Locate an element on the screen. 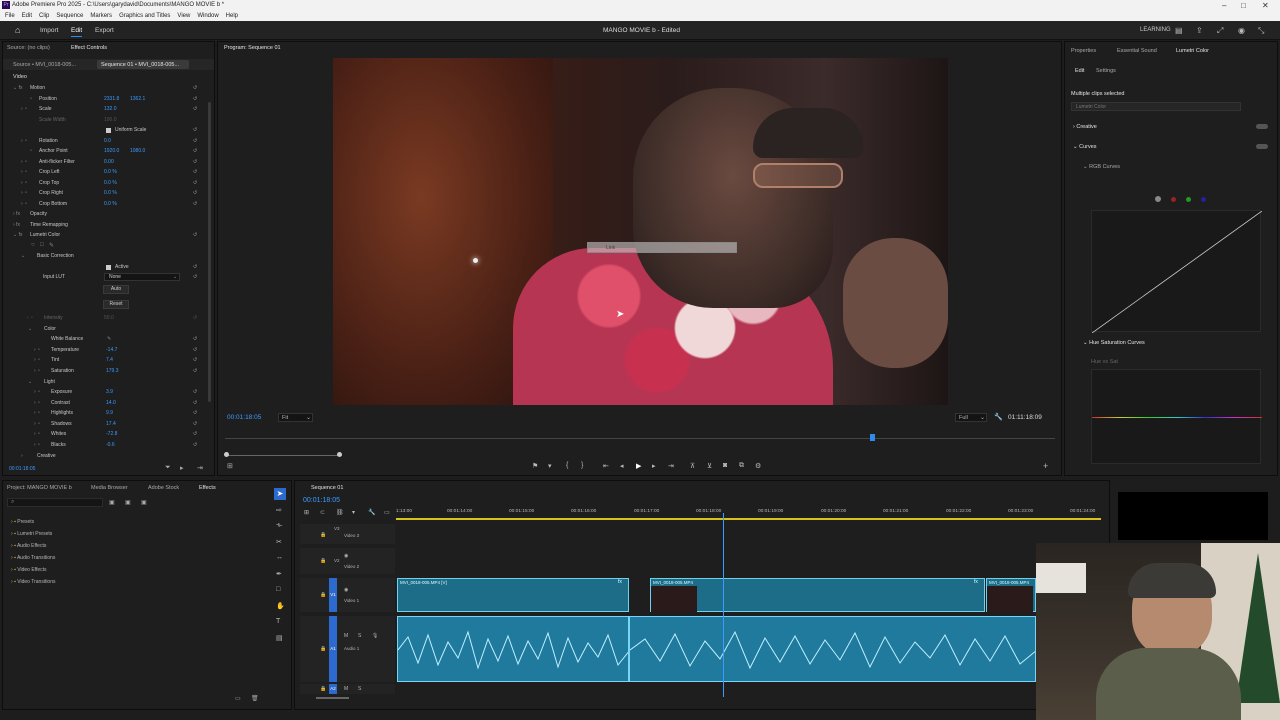 This screenshot has height=720, width=1280. active-checkbox is located at coordinates (108, 267).